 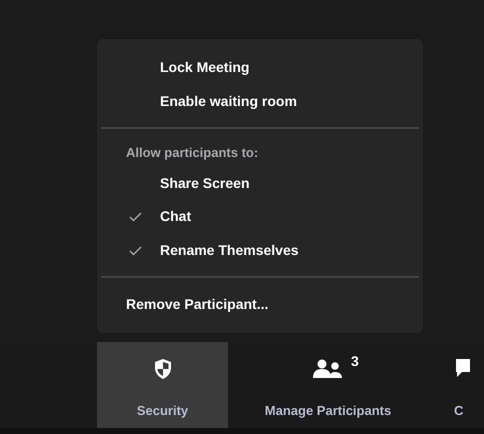 What do you see at coordinates (463, 369) in the screenshot?
I see `speech-bubble-icon` at bounding box center [463, 369].